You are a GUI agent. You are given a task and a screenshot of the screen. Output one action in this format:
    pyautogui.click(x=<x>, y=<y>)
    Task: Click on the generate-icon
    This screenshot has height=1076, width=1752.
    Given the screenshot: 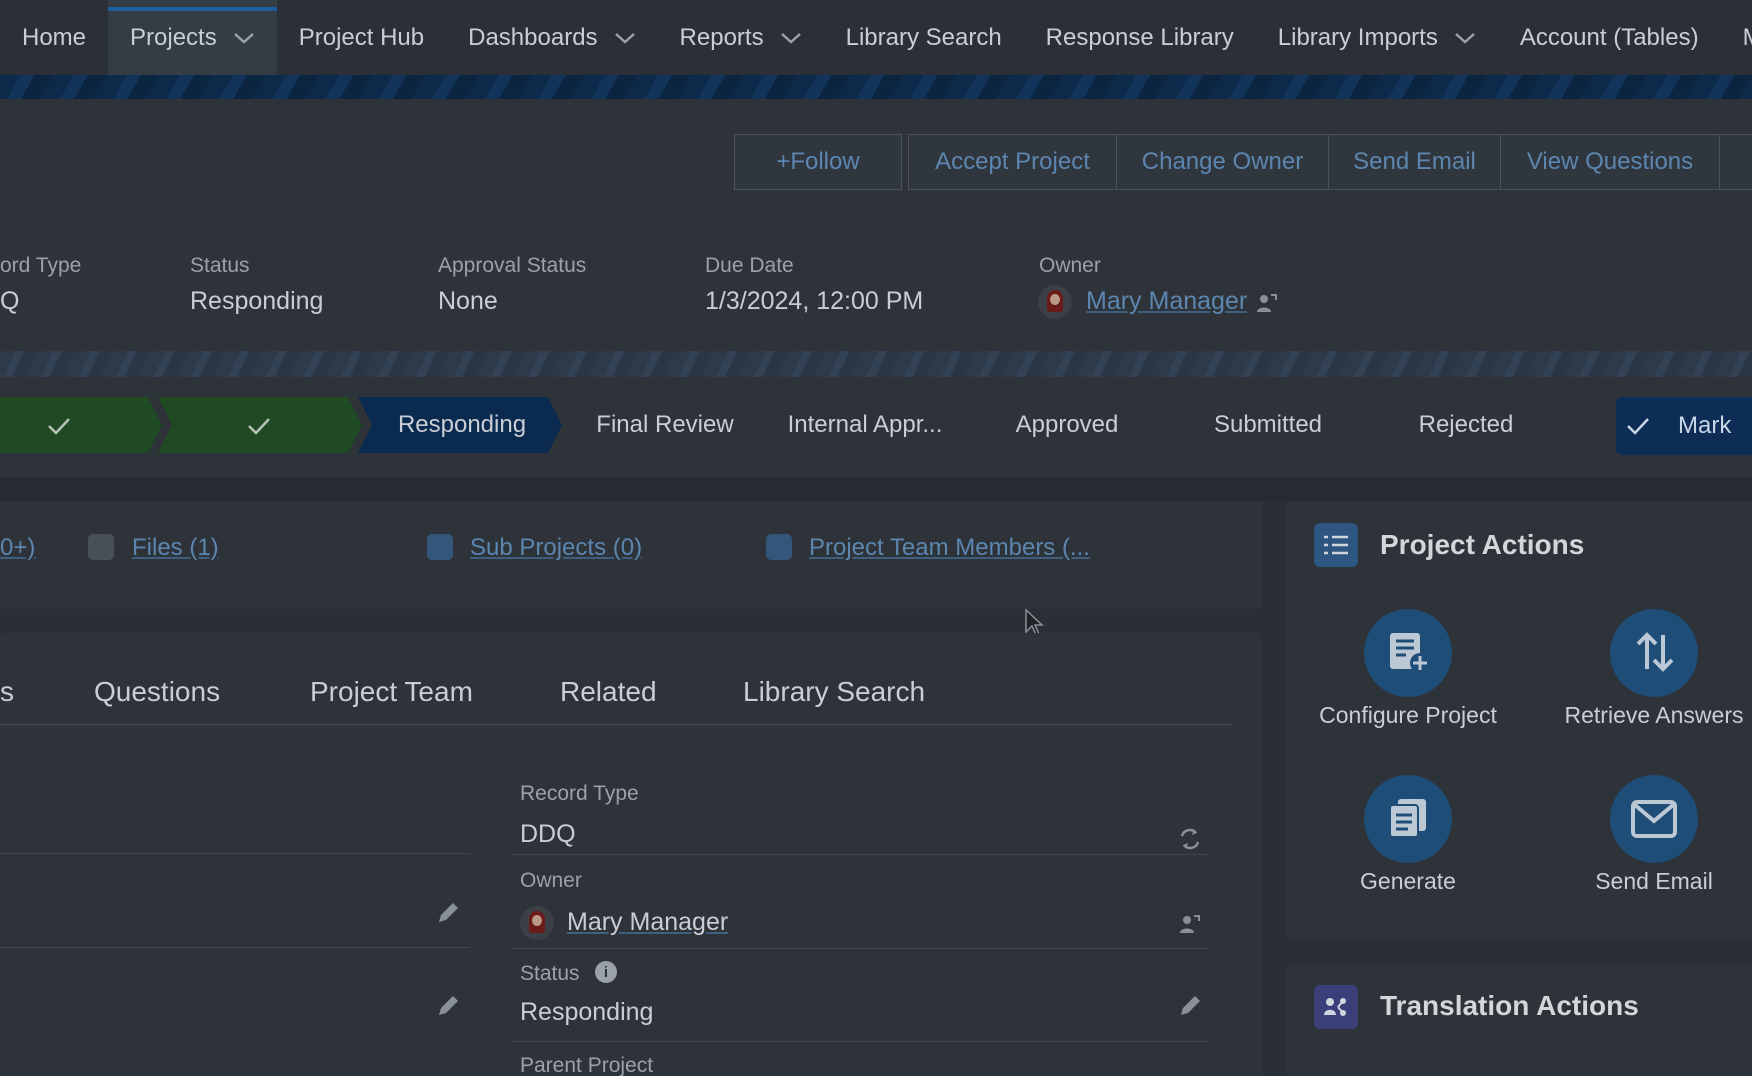 What is the action you would take?
    pyautogui.click(x=1408, y=819)
    